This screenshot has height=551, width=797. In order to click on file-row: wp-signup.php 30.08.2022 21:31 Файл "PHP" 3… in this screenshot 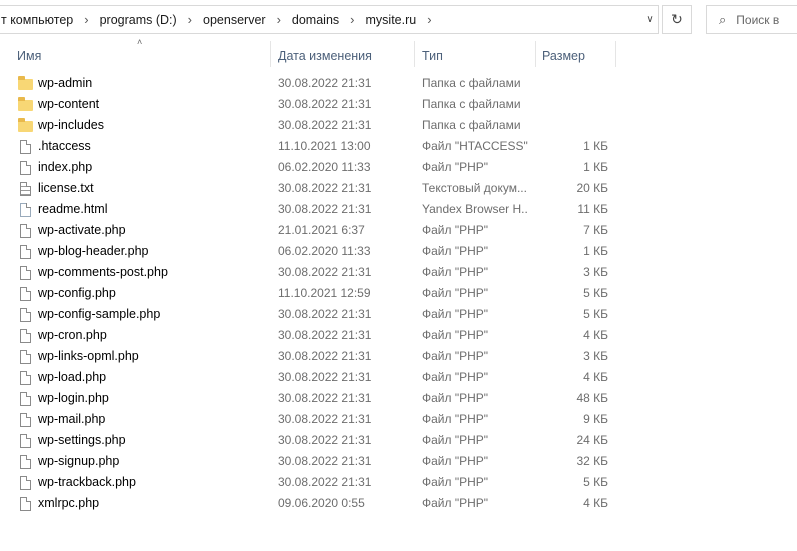, I will do `click(398, 461)`.